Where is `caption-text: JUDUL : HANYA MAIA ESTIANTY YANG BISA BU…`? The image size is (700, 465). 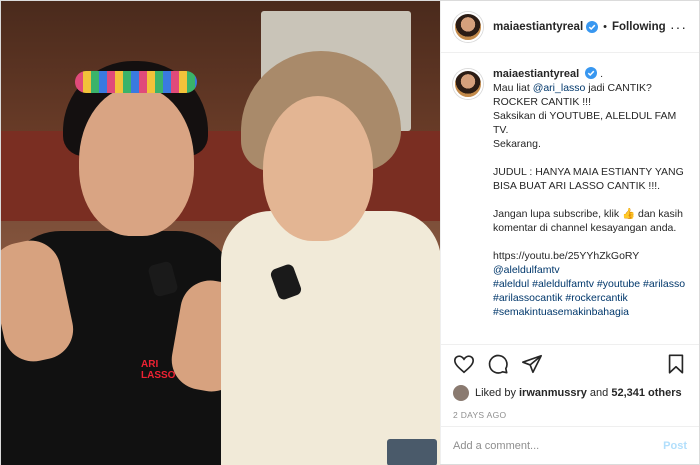
caption-text: JUDUL : HANYA MAIA ESTIANTY YANG BISA BU… is located at coordinates (588, 179).